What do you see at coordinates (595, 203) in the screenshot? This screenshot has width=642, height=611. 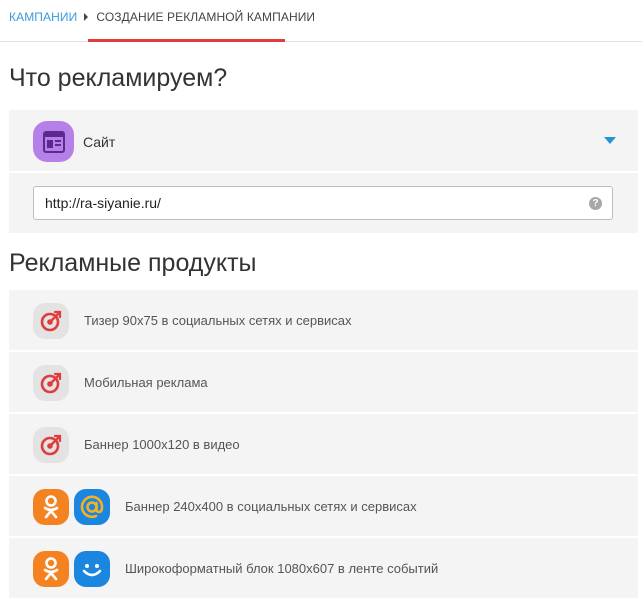 I see `help-icon: ?` at bounding box center [595, 203].